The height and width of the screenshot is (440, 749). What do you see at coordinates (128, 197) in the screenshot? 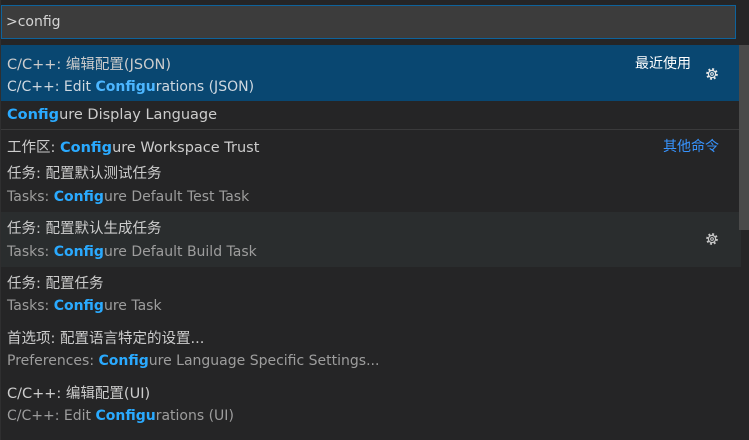
I see `command-detail: Tasks: Configure Default Test Task` at bounding box center [128, 197].